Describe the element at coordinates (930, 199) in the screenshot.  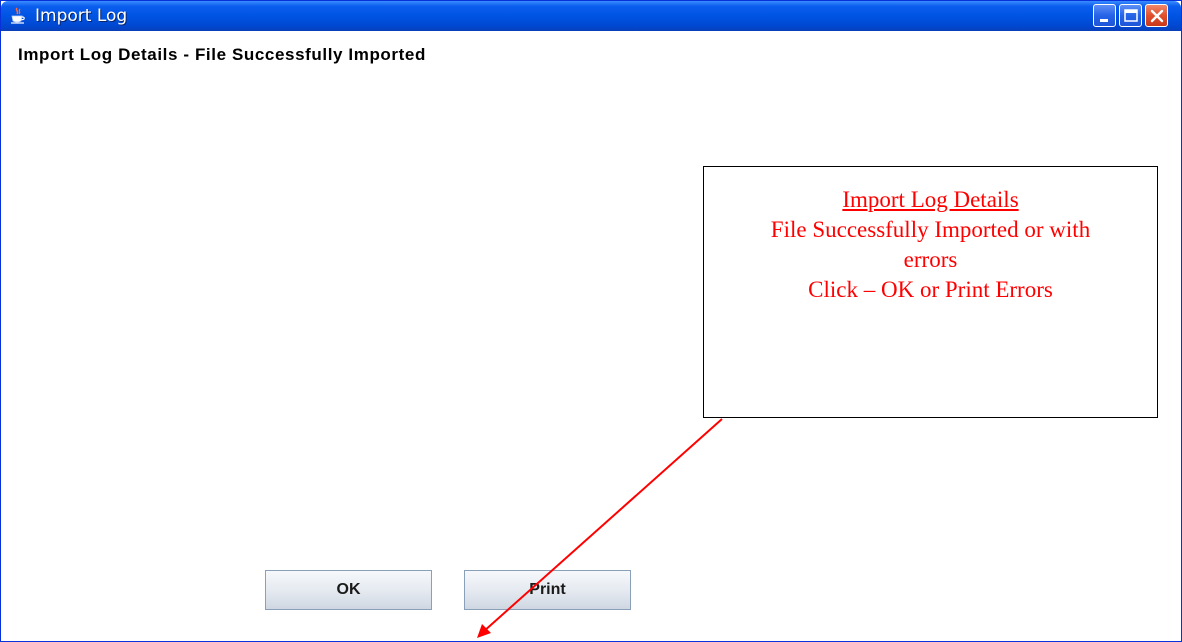
I see `callout-title: Import Log Details` at that location.